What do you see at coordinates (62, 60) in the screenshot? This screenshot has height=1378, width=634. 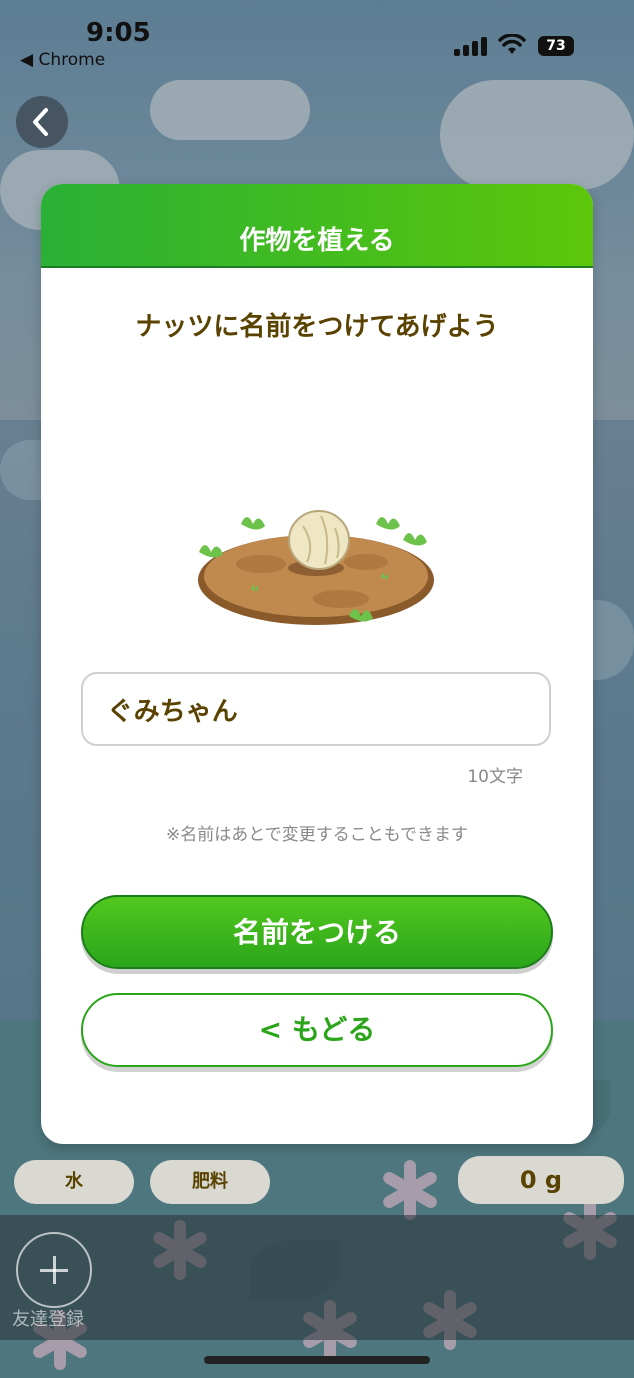 I see `back-to-chrome-link: ◀ Chrome` at bounding box center [62, 60].